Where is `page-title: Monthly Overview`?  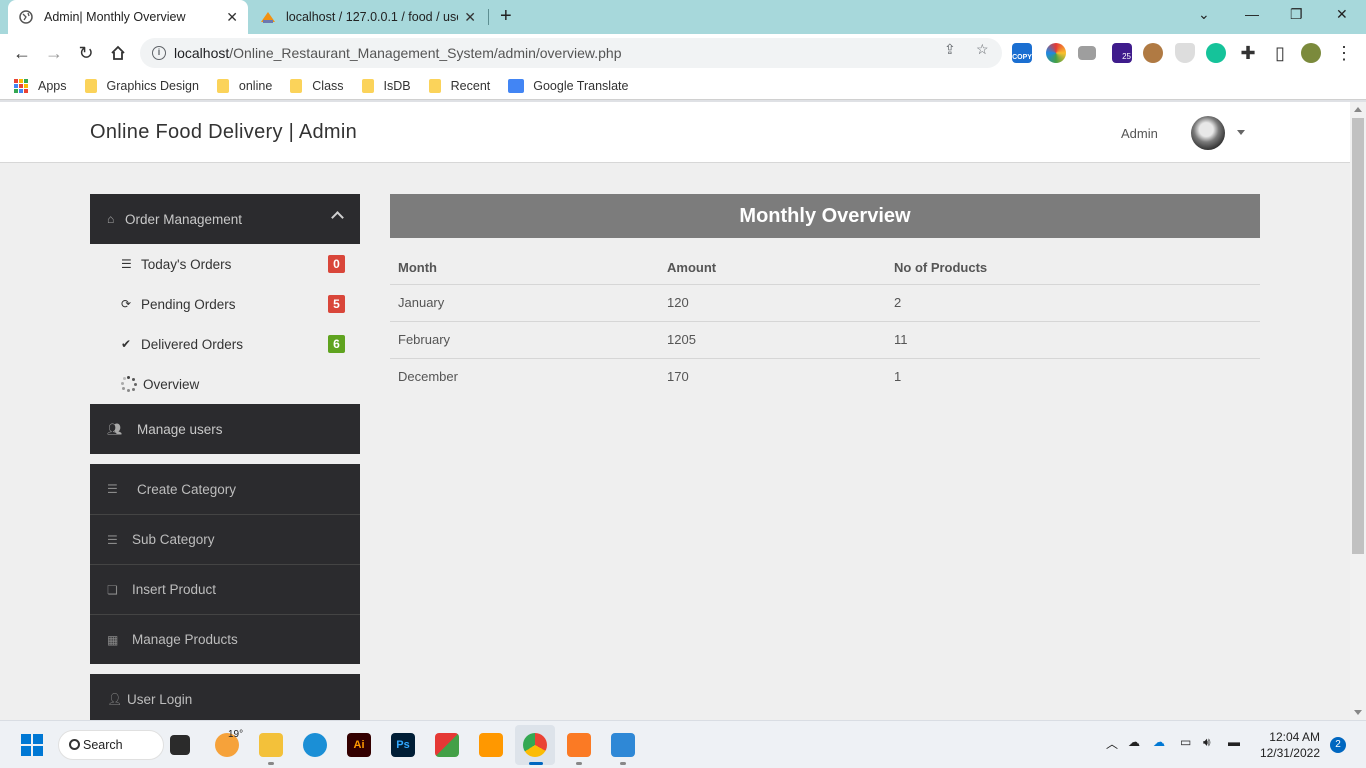 page-title: Monthly Overview is located at coordinates (825, 216).